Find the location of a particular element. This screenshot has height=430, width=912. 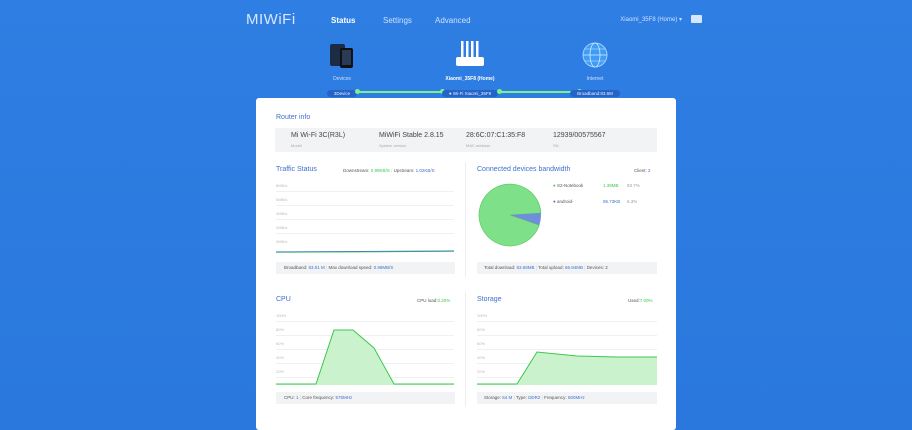

internet-label: Internet is located at coordinates (595, 79).